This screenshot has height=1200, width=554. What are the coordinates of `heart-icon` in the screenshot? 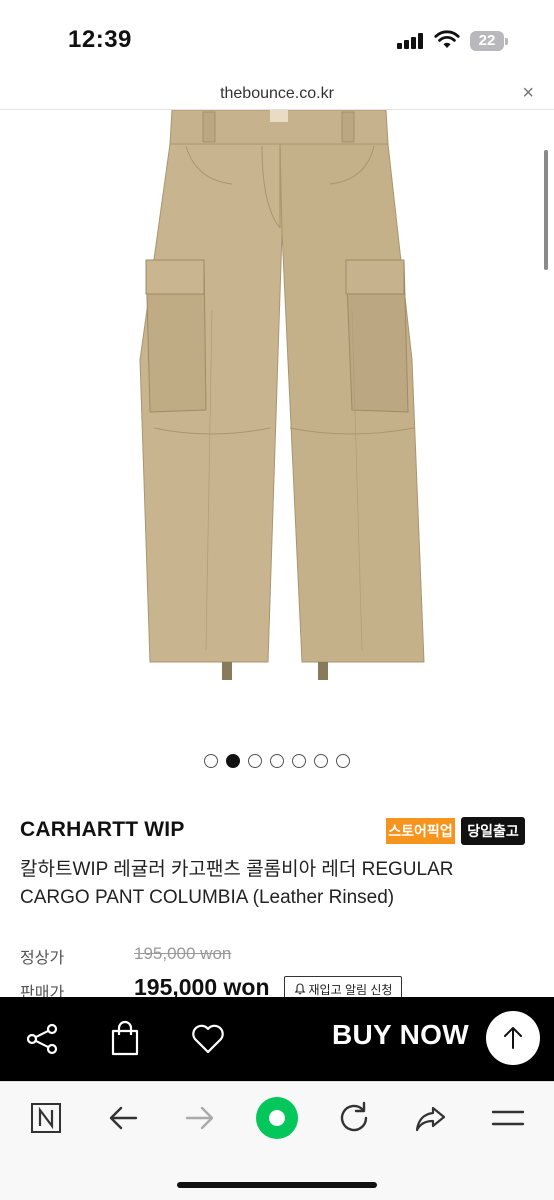 It's located at (208, 1039).